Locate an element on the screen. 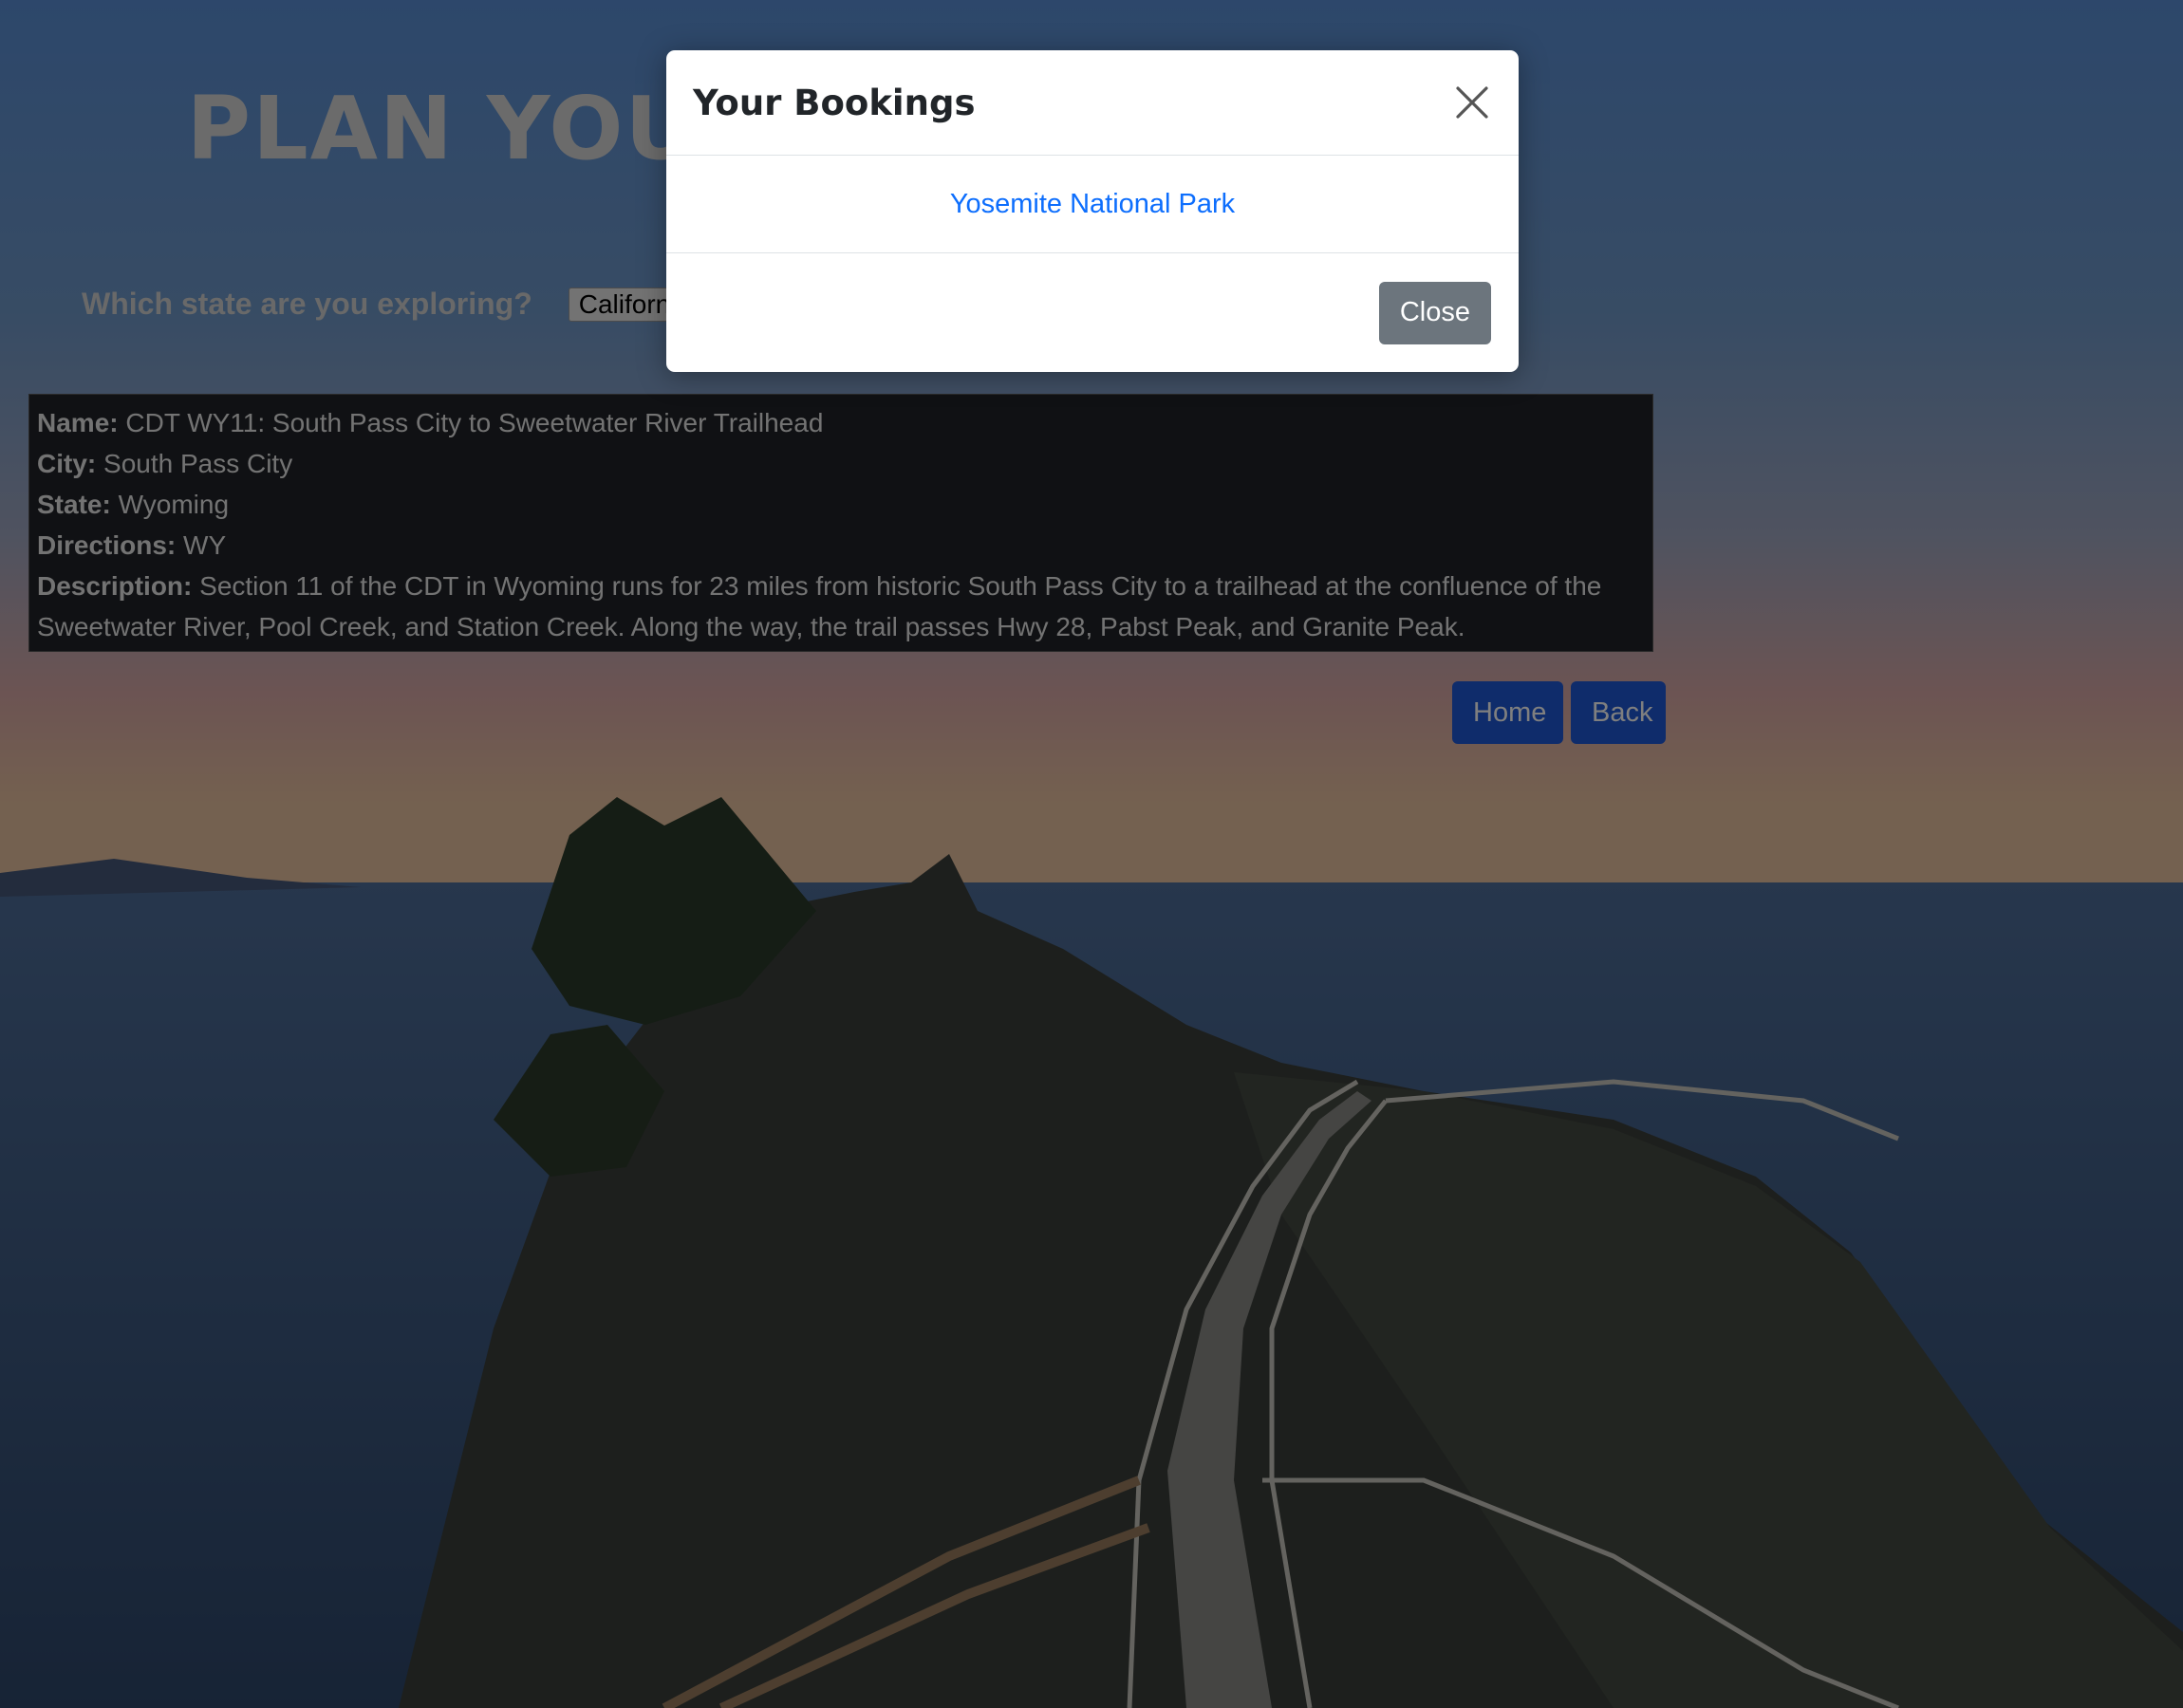 The width and height of the screenshot is (2183, 1708). modal-title: Your Bookings is located at coordinates (835, 103).